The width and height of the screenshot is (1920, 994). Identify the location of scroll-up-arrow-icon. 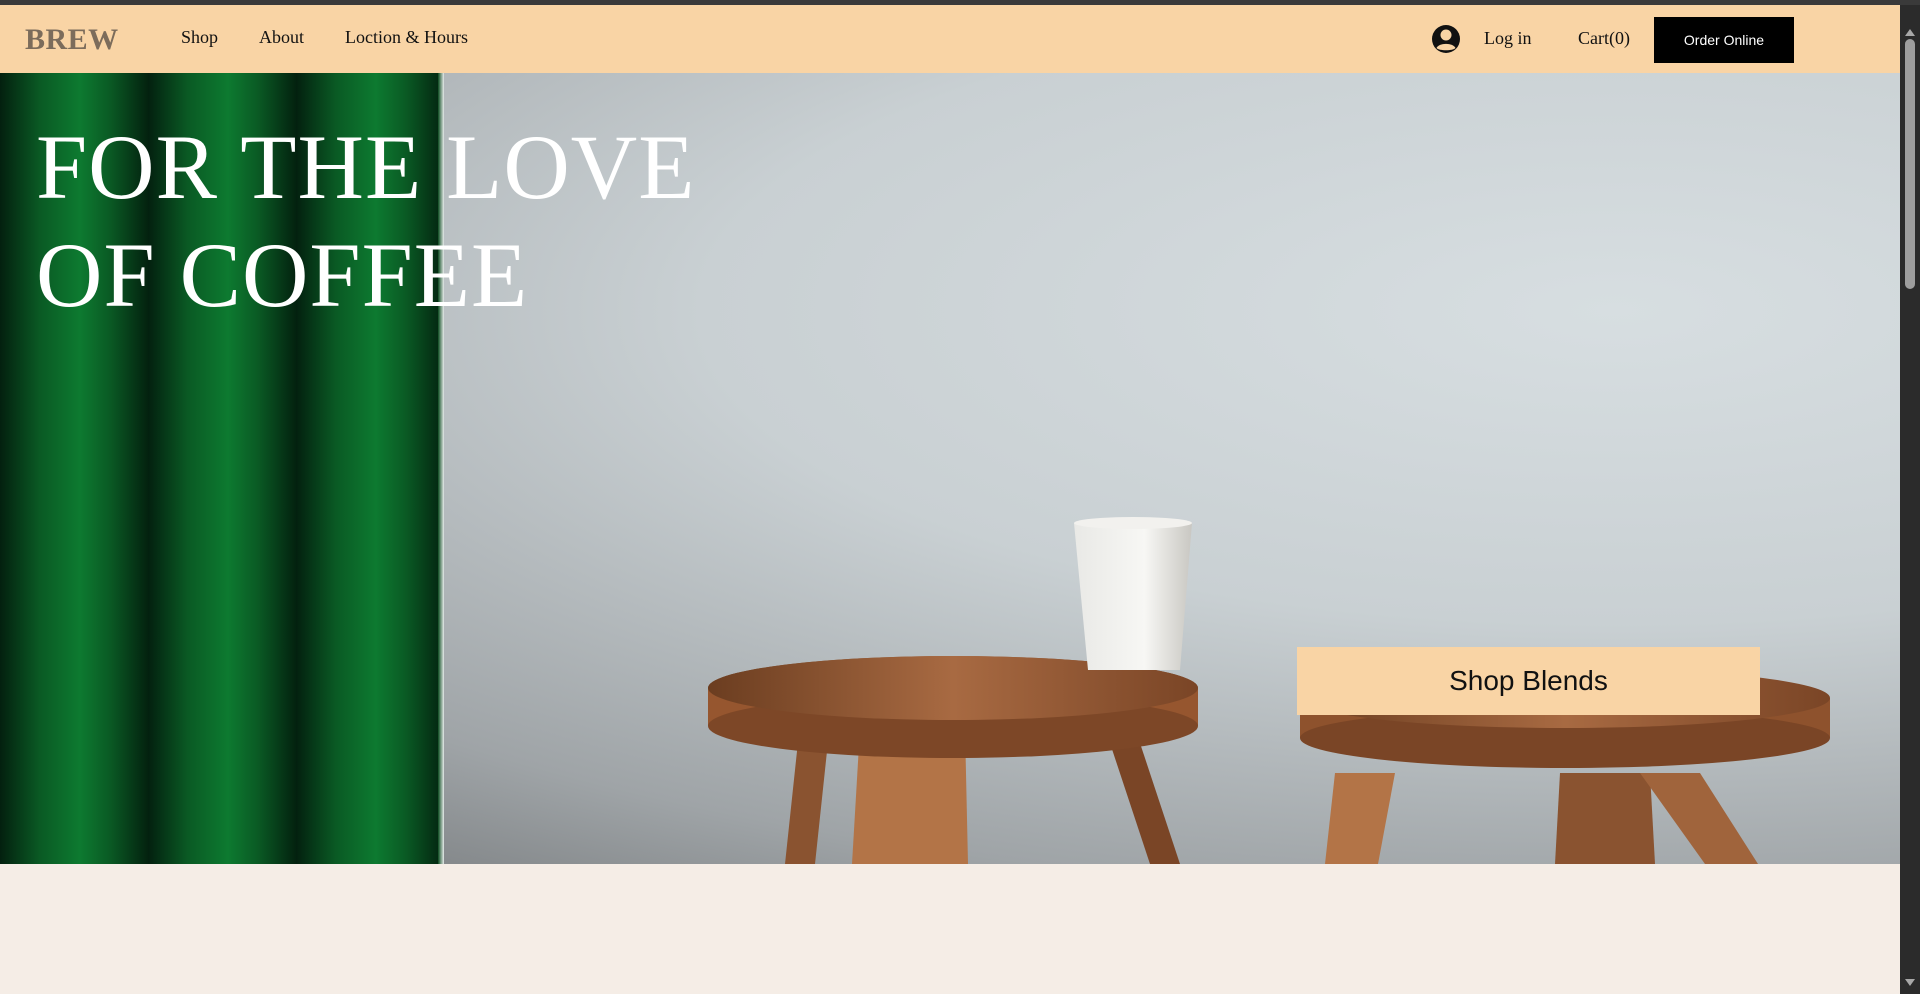
(1910, 32).